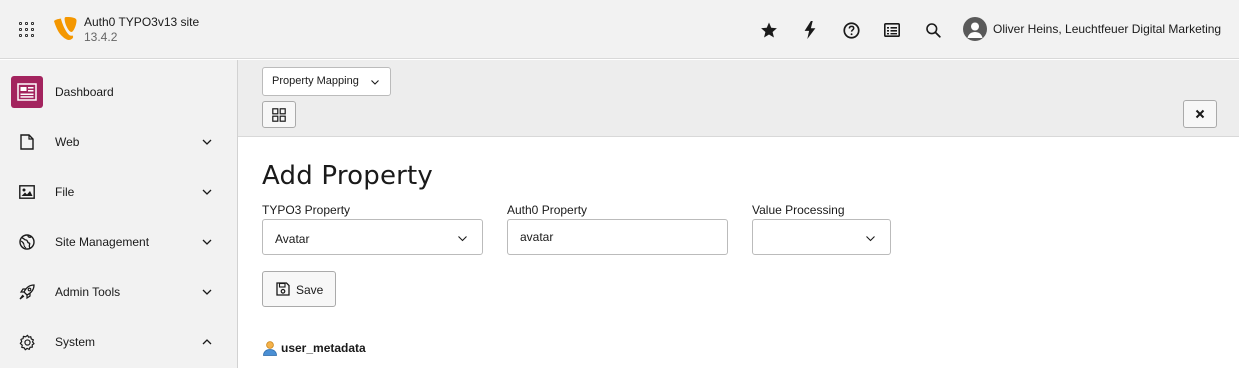 This screenshot has height=368, width=1239. What do you see at coordinates (118, 92) in the screenshot?
I see `sidebar-item-dashboard: Dashboard` at bounding box center [118, 92].